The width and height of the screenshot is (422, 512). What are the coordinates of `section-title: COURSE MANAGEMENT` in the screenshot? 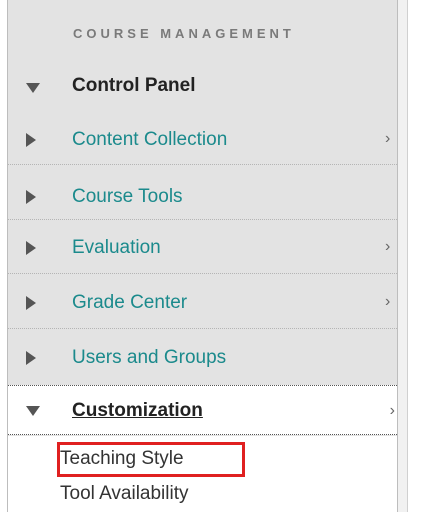 It's located at (184, 33).